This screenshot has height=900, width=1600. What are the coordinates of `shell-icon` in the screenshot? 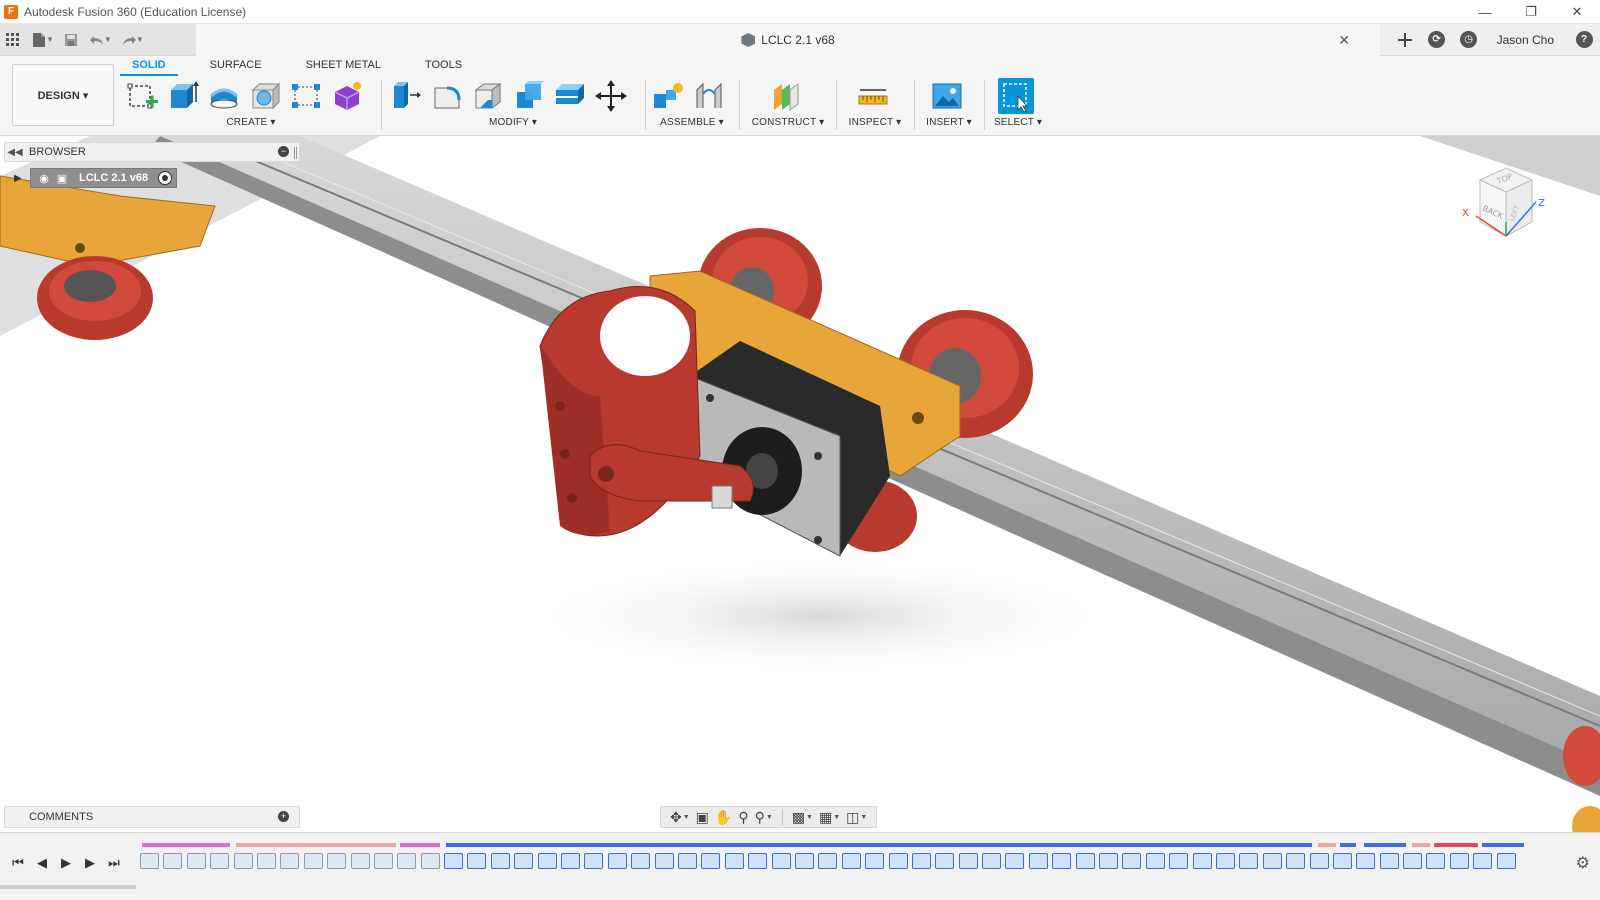 It's located at (570, 96).